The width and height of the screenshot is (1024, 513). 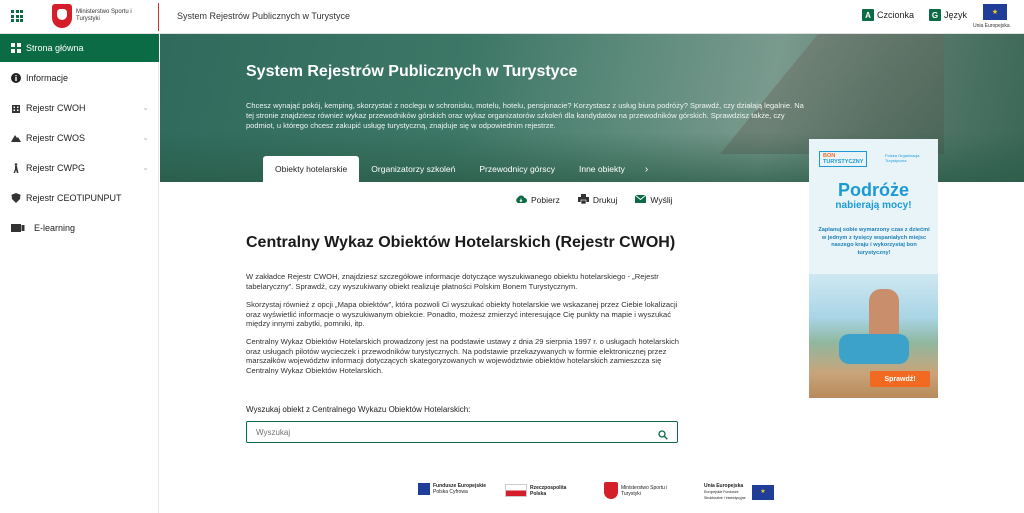 I want to click on msit-logo: Ministerstwo Sportu i Turystyki, so click(x=637, y=490).